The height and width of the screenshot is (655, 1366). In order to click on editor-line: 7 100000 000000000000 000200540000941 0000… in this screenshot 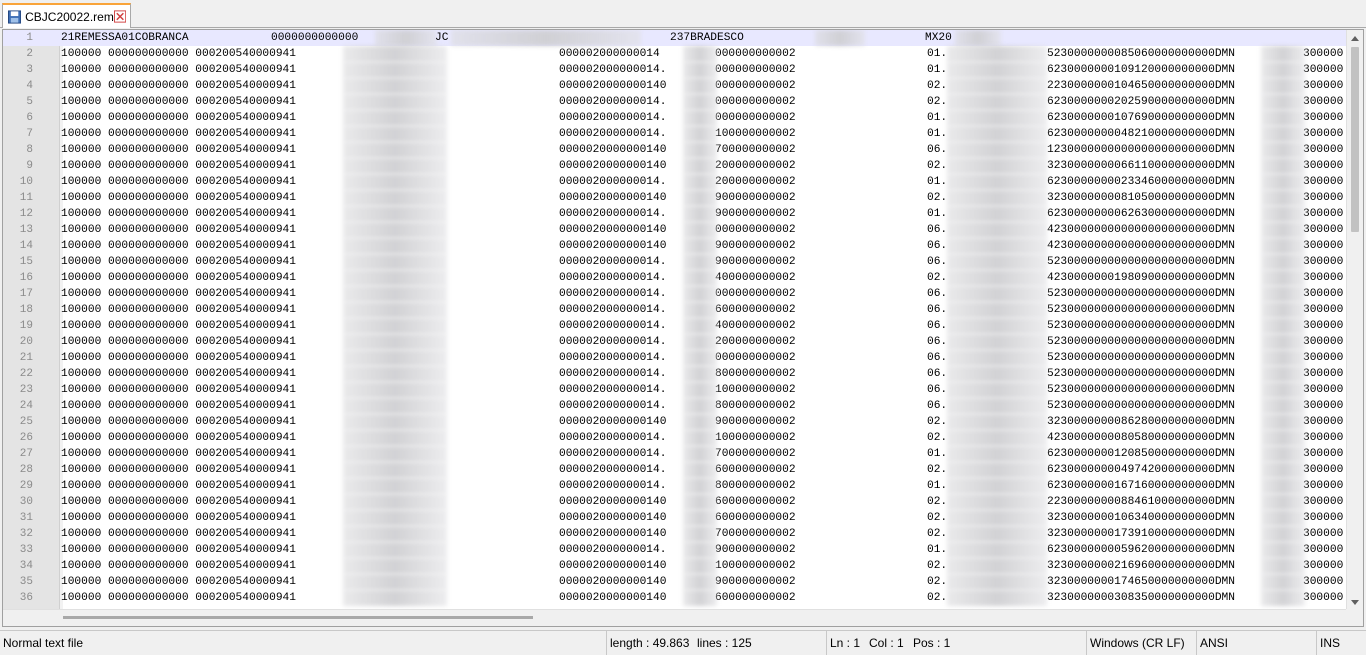, I will do `click(674, 134)`.